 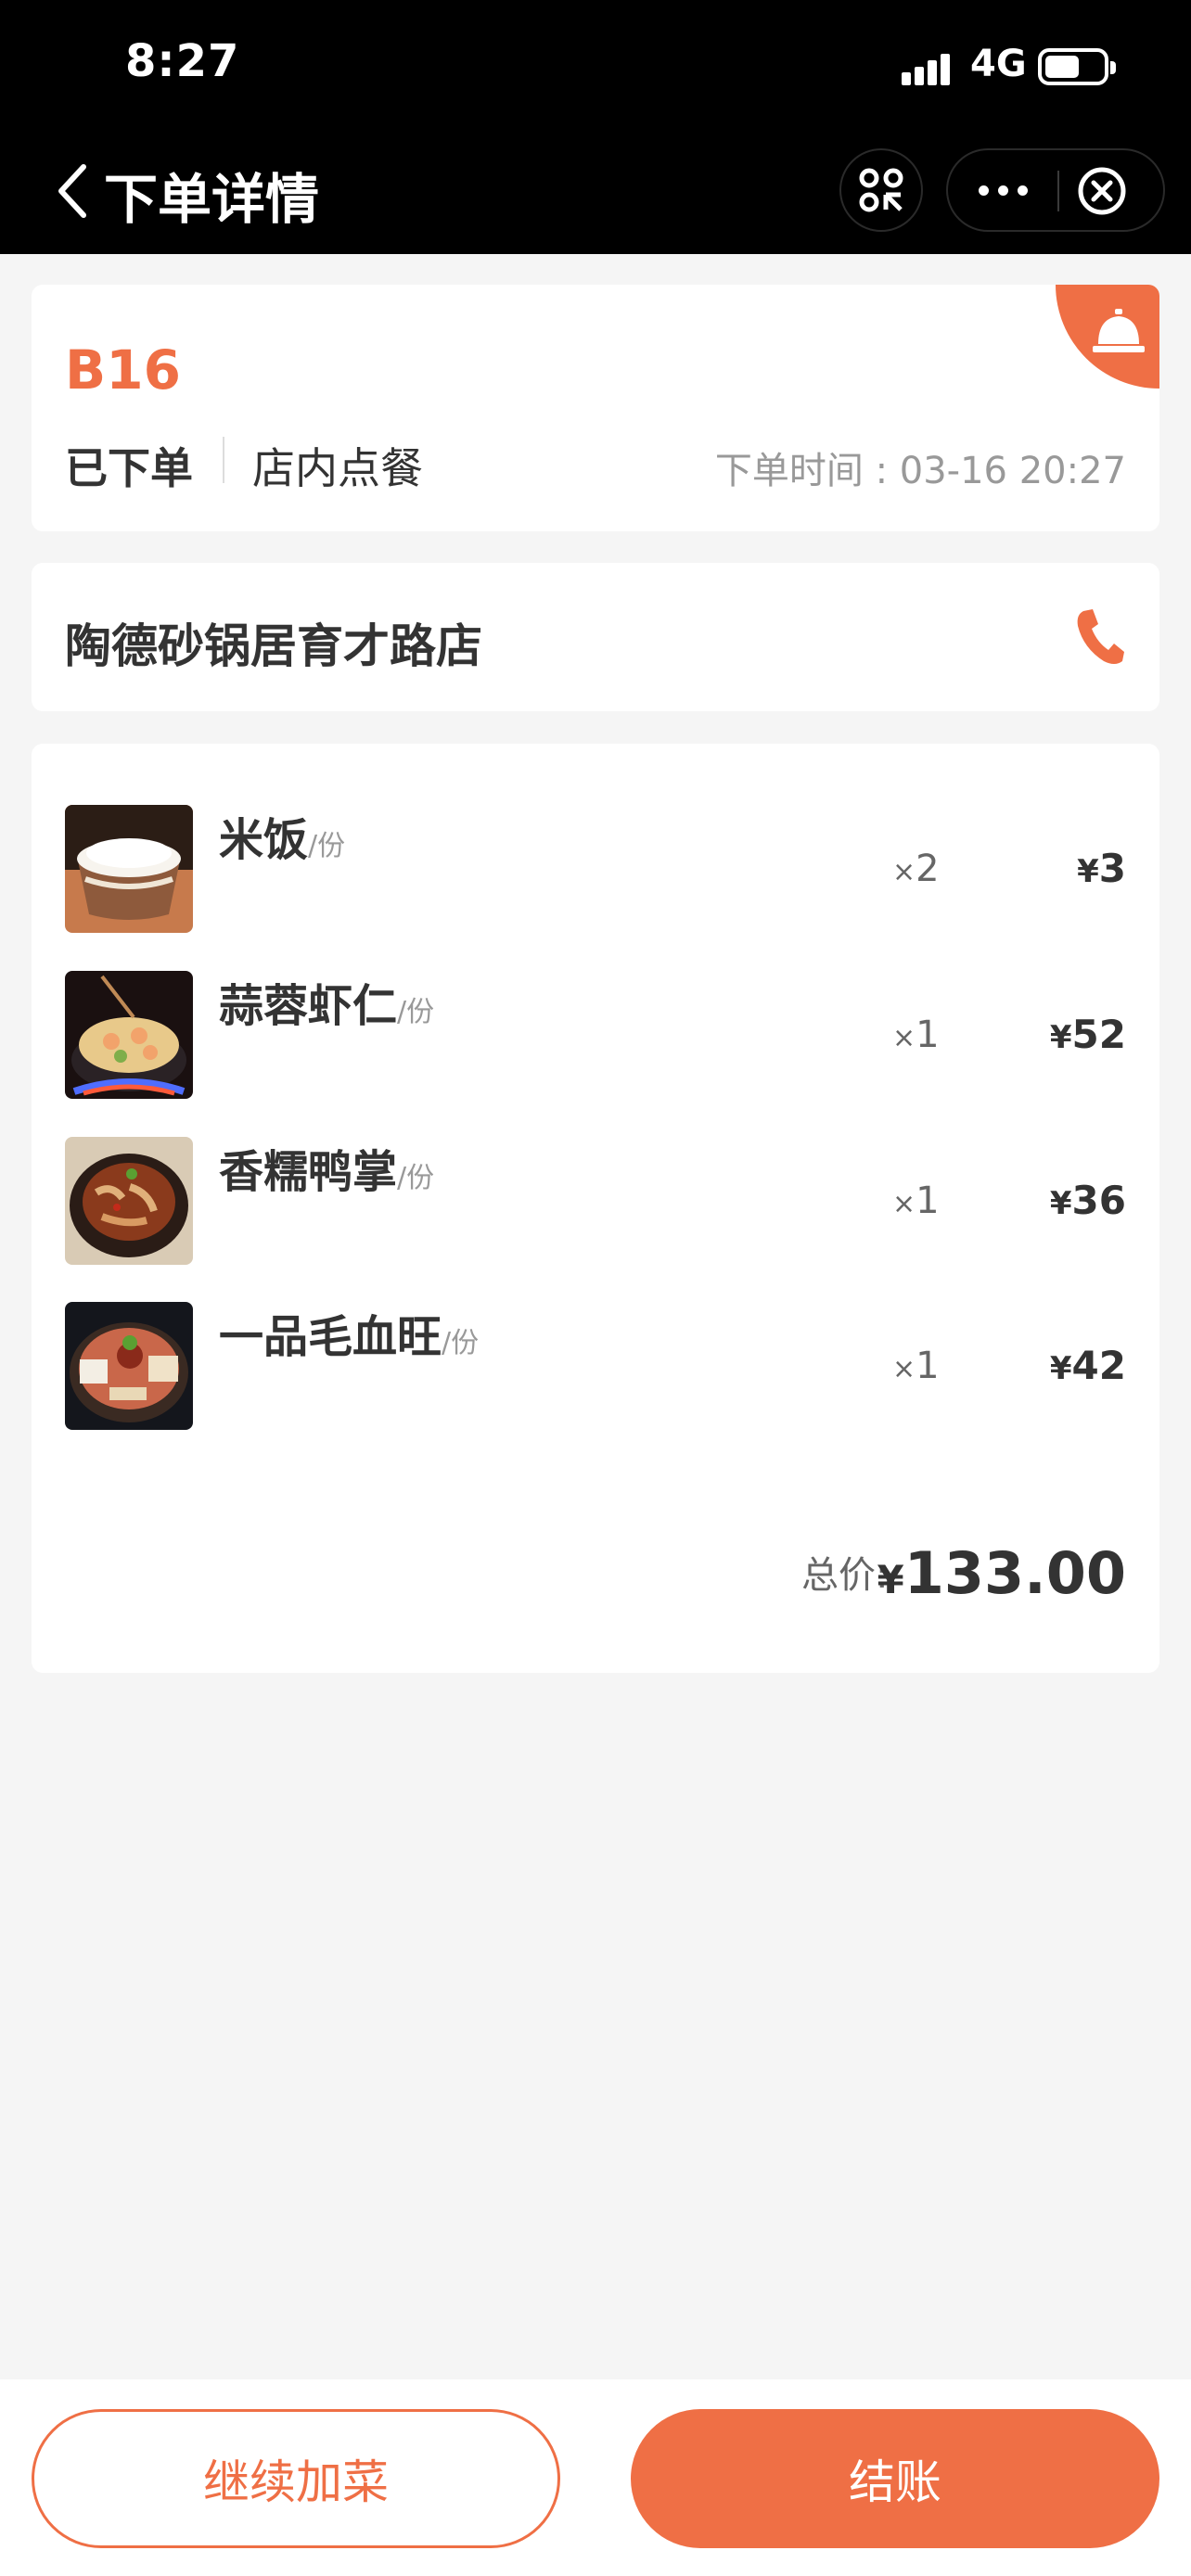 What do you see at coordinates (349, 1337) in the screenshot?
I see `dish-name: 一品毛血旺/份` at bounding box center [349, 1337].